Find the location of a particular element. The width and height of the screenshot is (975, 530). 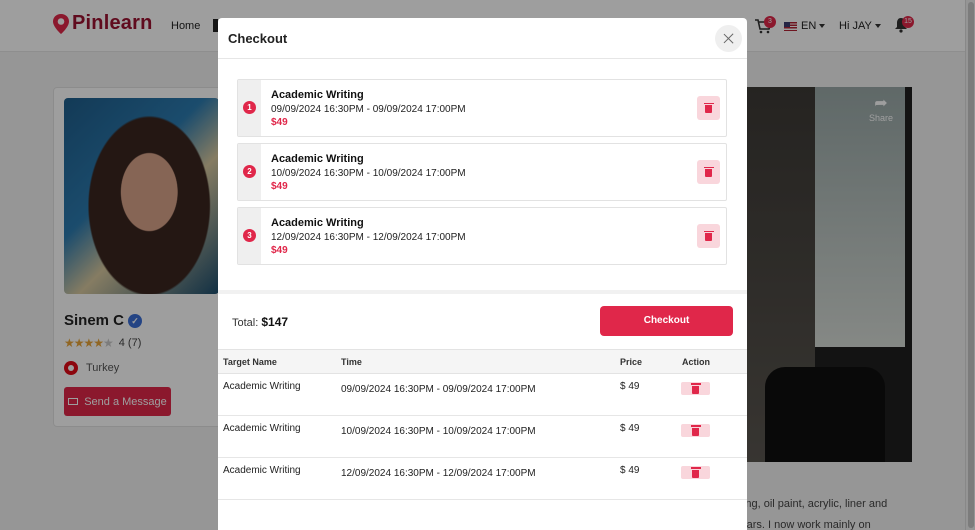

cell-time: 09/09/2024 16:30PM - 09/09/2024 17:00PM is located at coordinates (438, 389).